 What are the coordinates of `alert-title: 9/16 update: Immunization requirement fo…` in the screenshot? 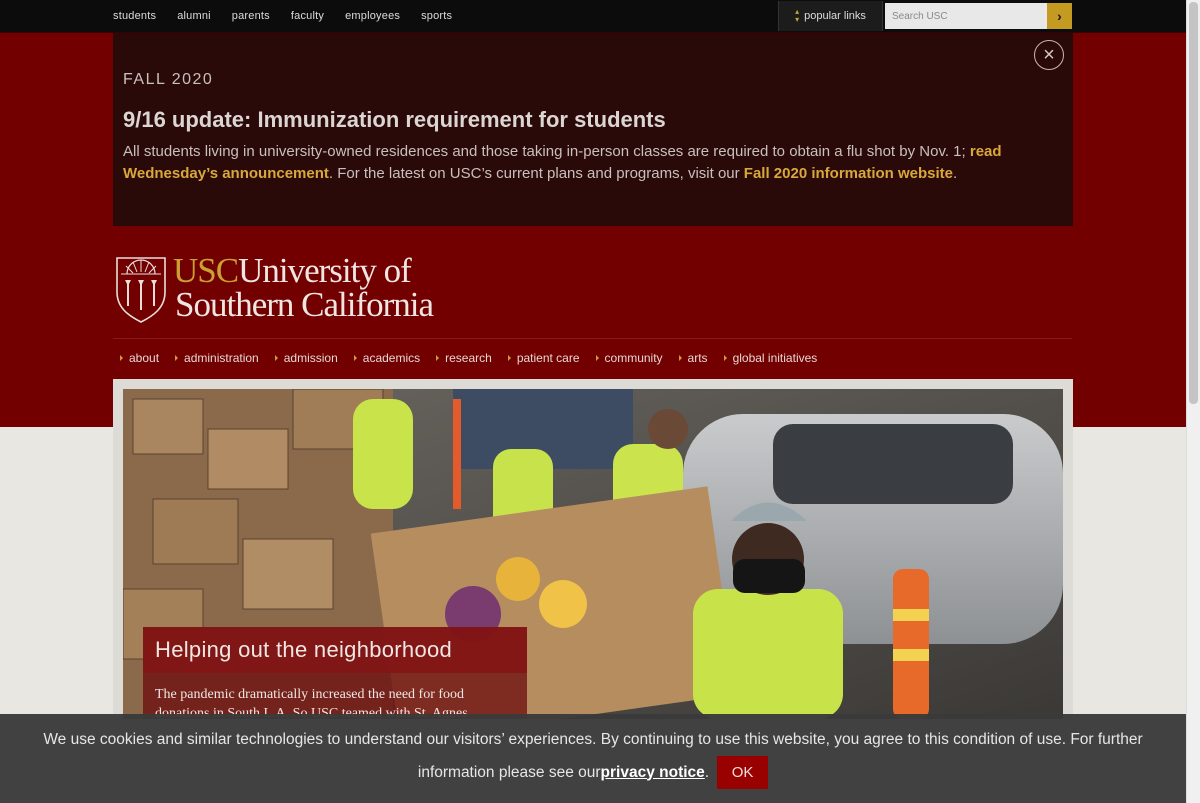 It's located at (394, 119).